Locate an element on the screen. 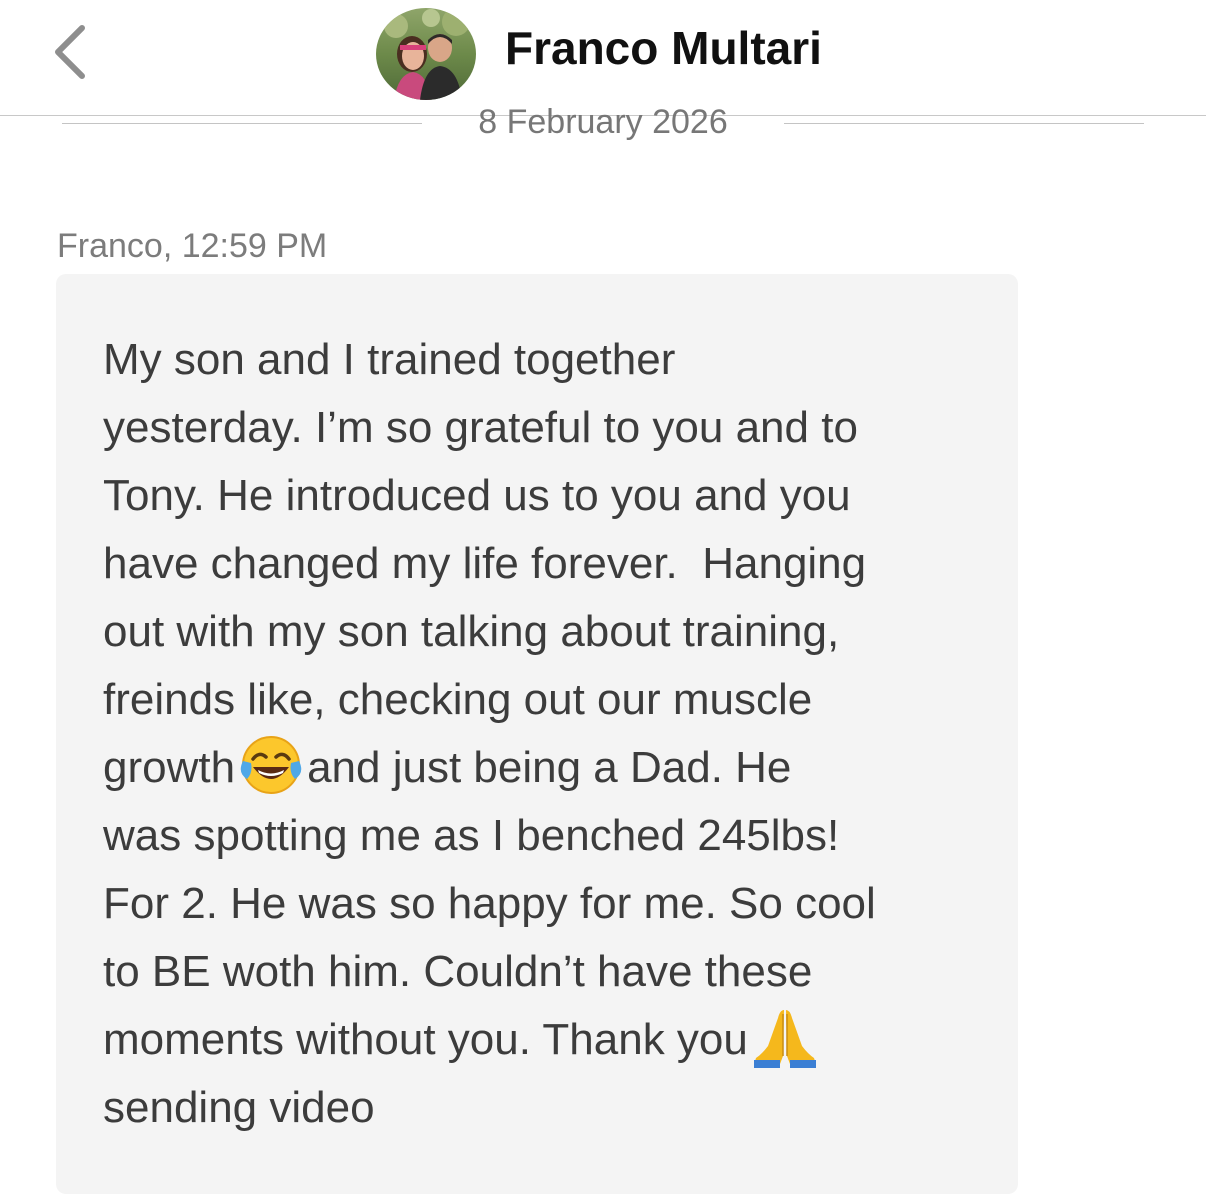  date-label: 8 February 2026 is located at coordinates (603, 122).